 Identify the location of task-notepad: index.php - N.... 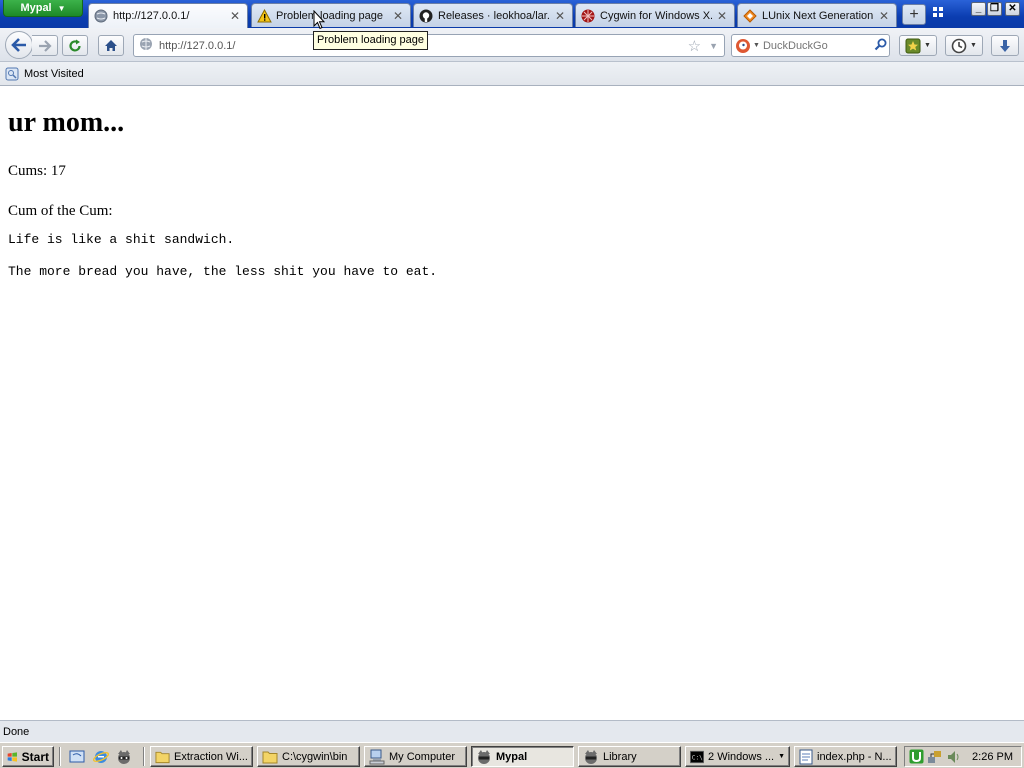
(845, 756).